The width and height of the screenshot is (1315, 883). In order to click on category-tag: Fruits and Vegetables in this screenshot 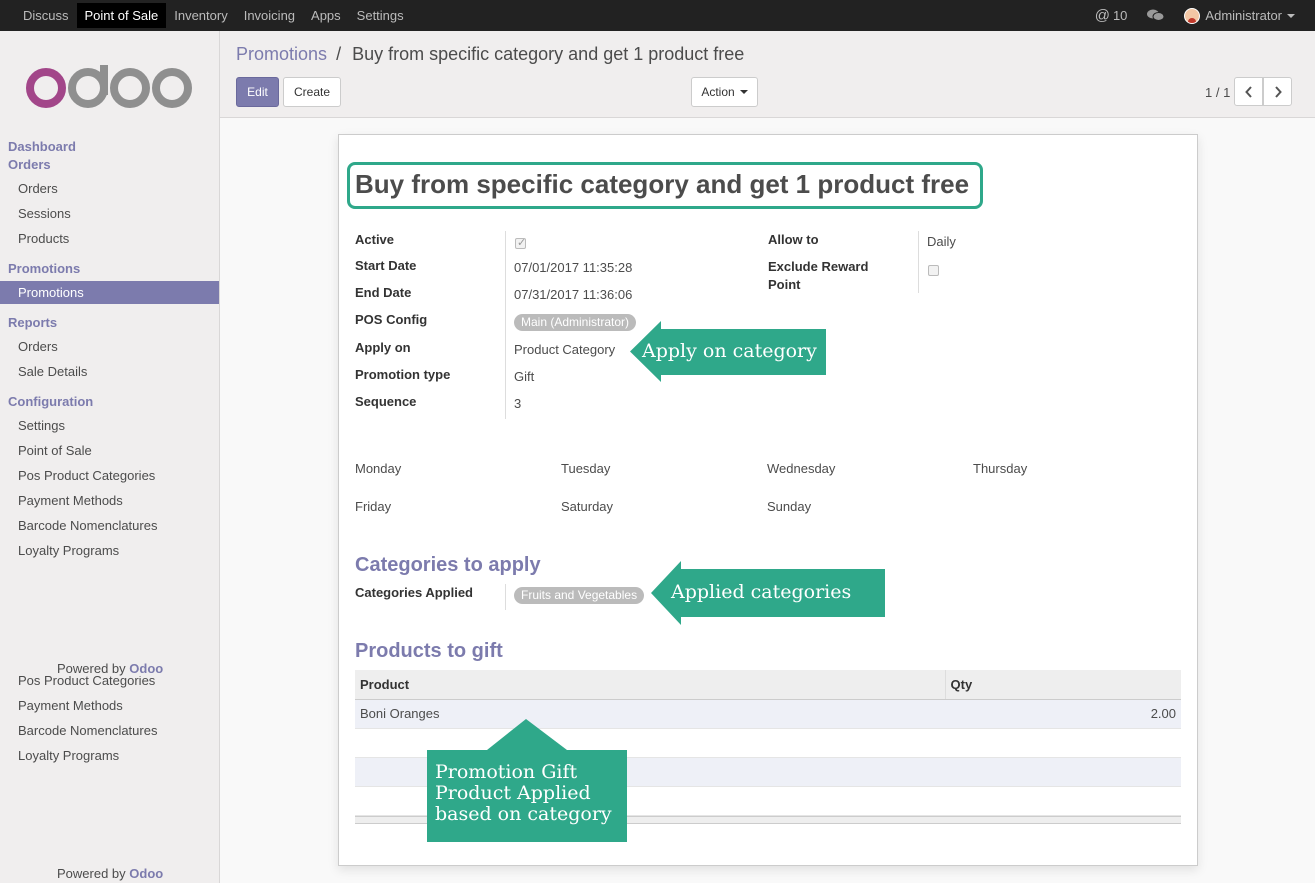, I will do `click(579, 595)`.